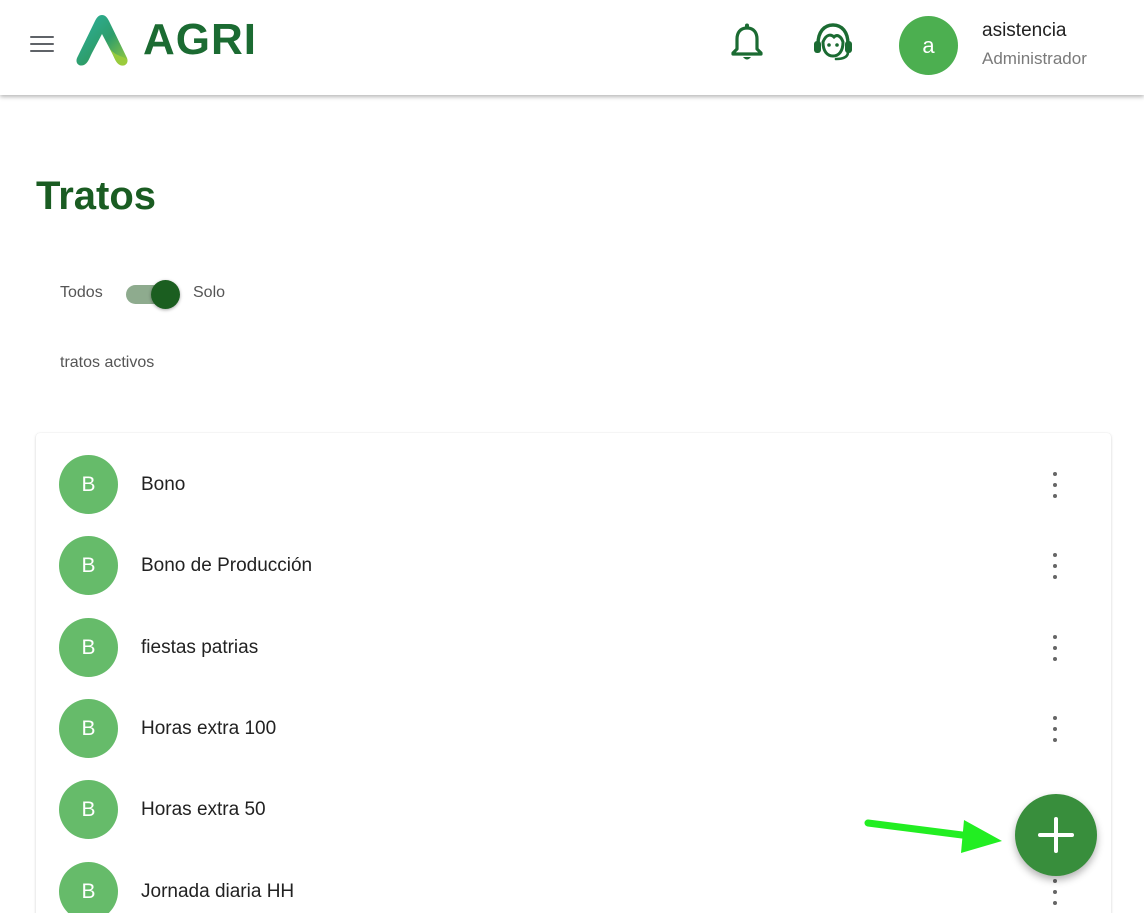  I want to click on filter-caption: tratos activos, so click(107, 362).